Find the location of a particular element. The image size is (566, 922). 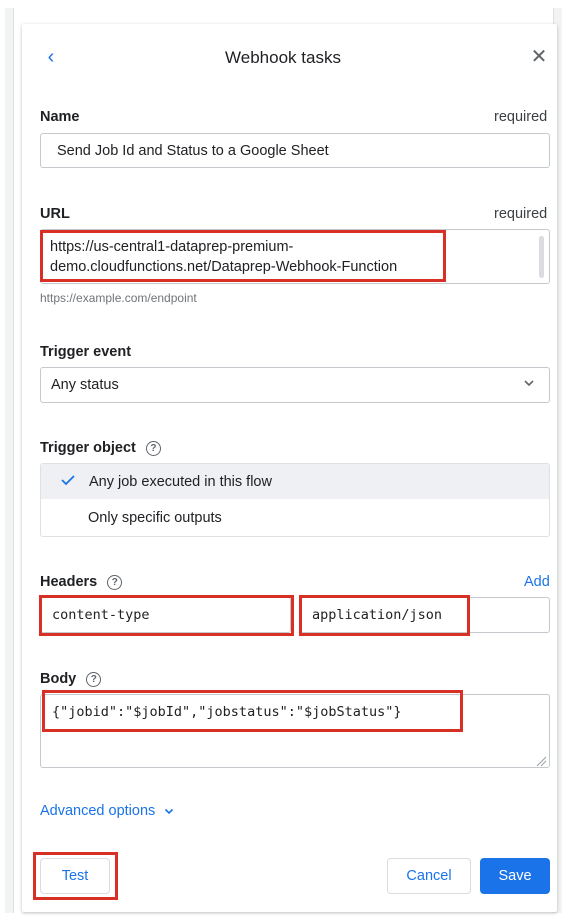

headers-label-text: Headers is located at coordinates (69, 582).